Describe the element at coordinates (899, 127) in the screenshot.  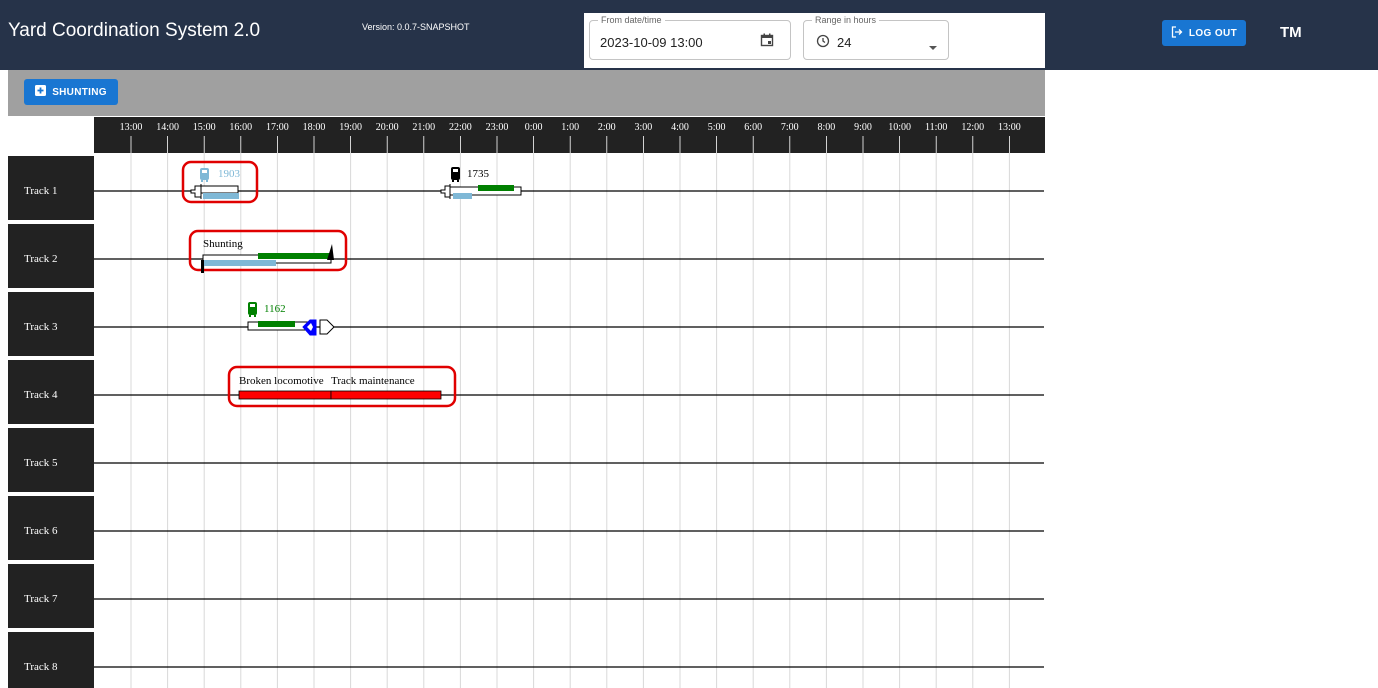
I see `hour-label: 10:00` at that location.